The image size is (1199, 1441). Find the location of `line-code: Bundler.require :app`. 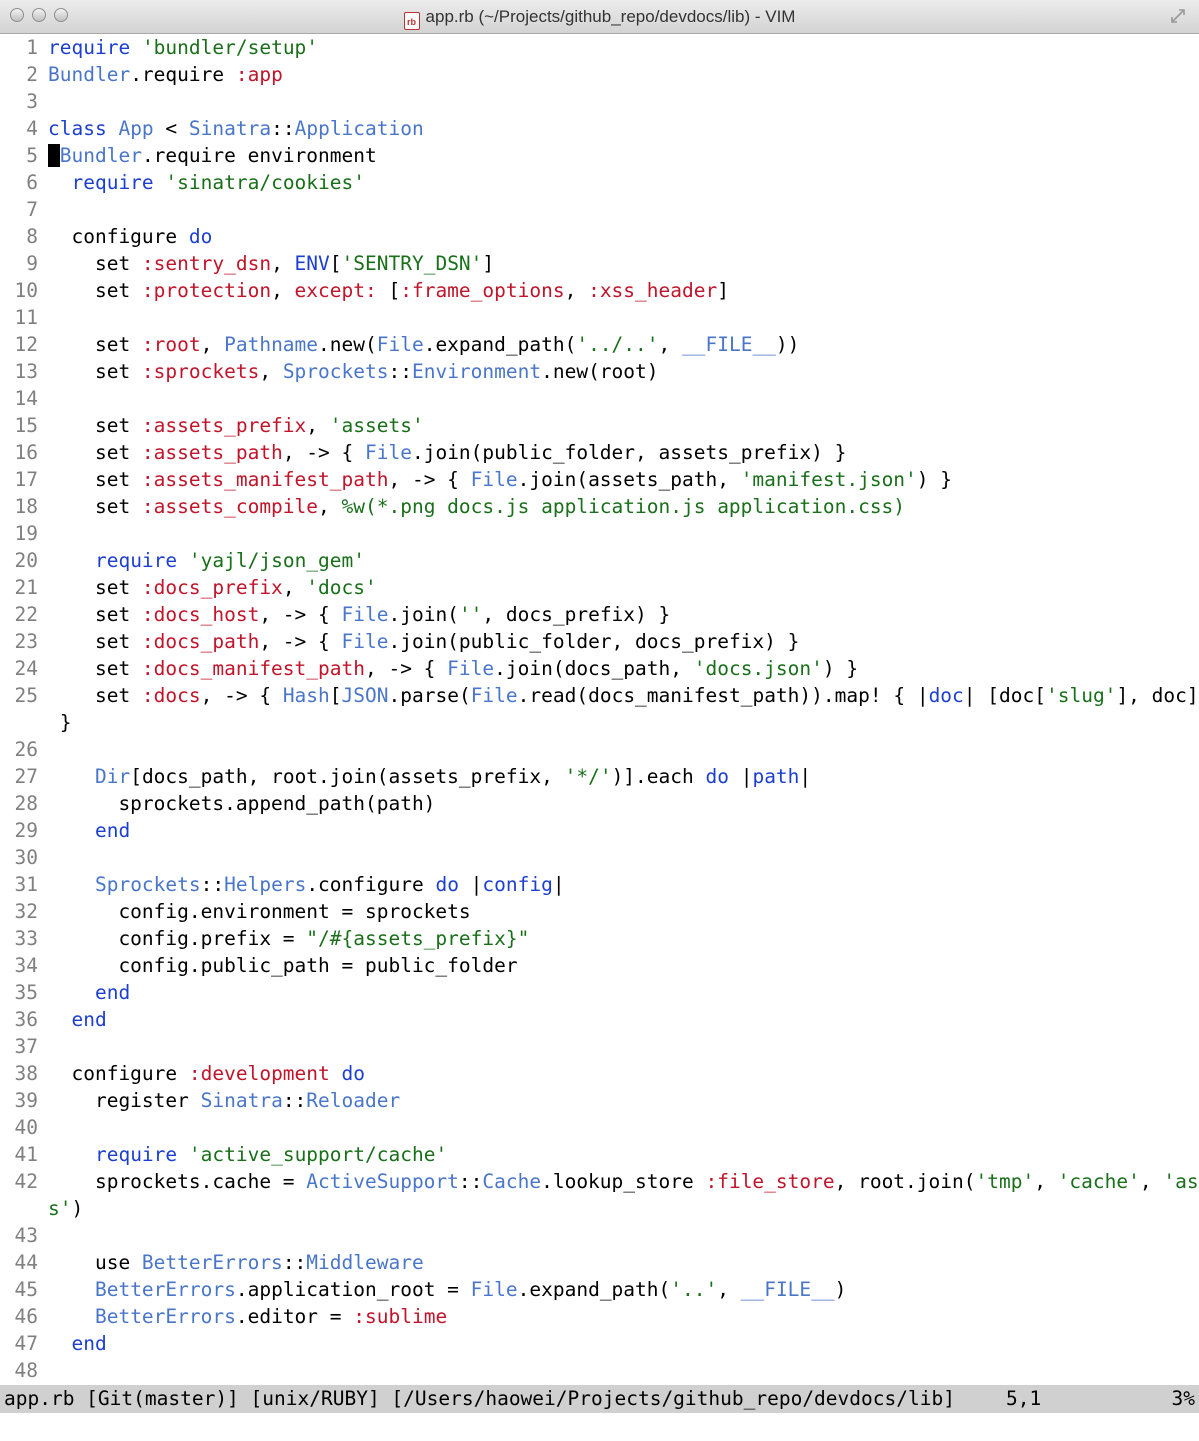

line-code: Bundler.require :app is located at coordinates (165, 74).